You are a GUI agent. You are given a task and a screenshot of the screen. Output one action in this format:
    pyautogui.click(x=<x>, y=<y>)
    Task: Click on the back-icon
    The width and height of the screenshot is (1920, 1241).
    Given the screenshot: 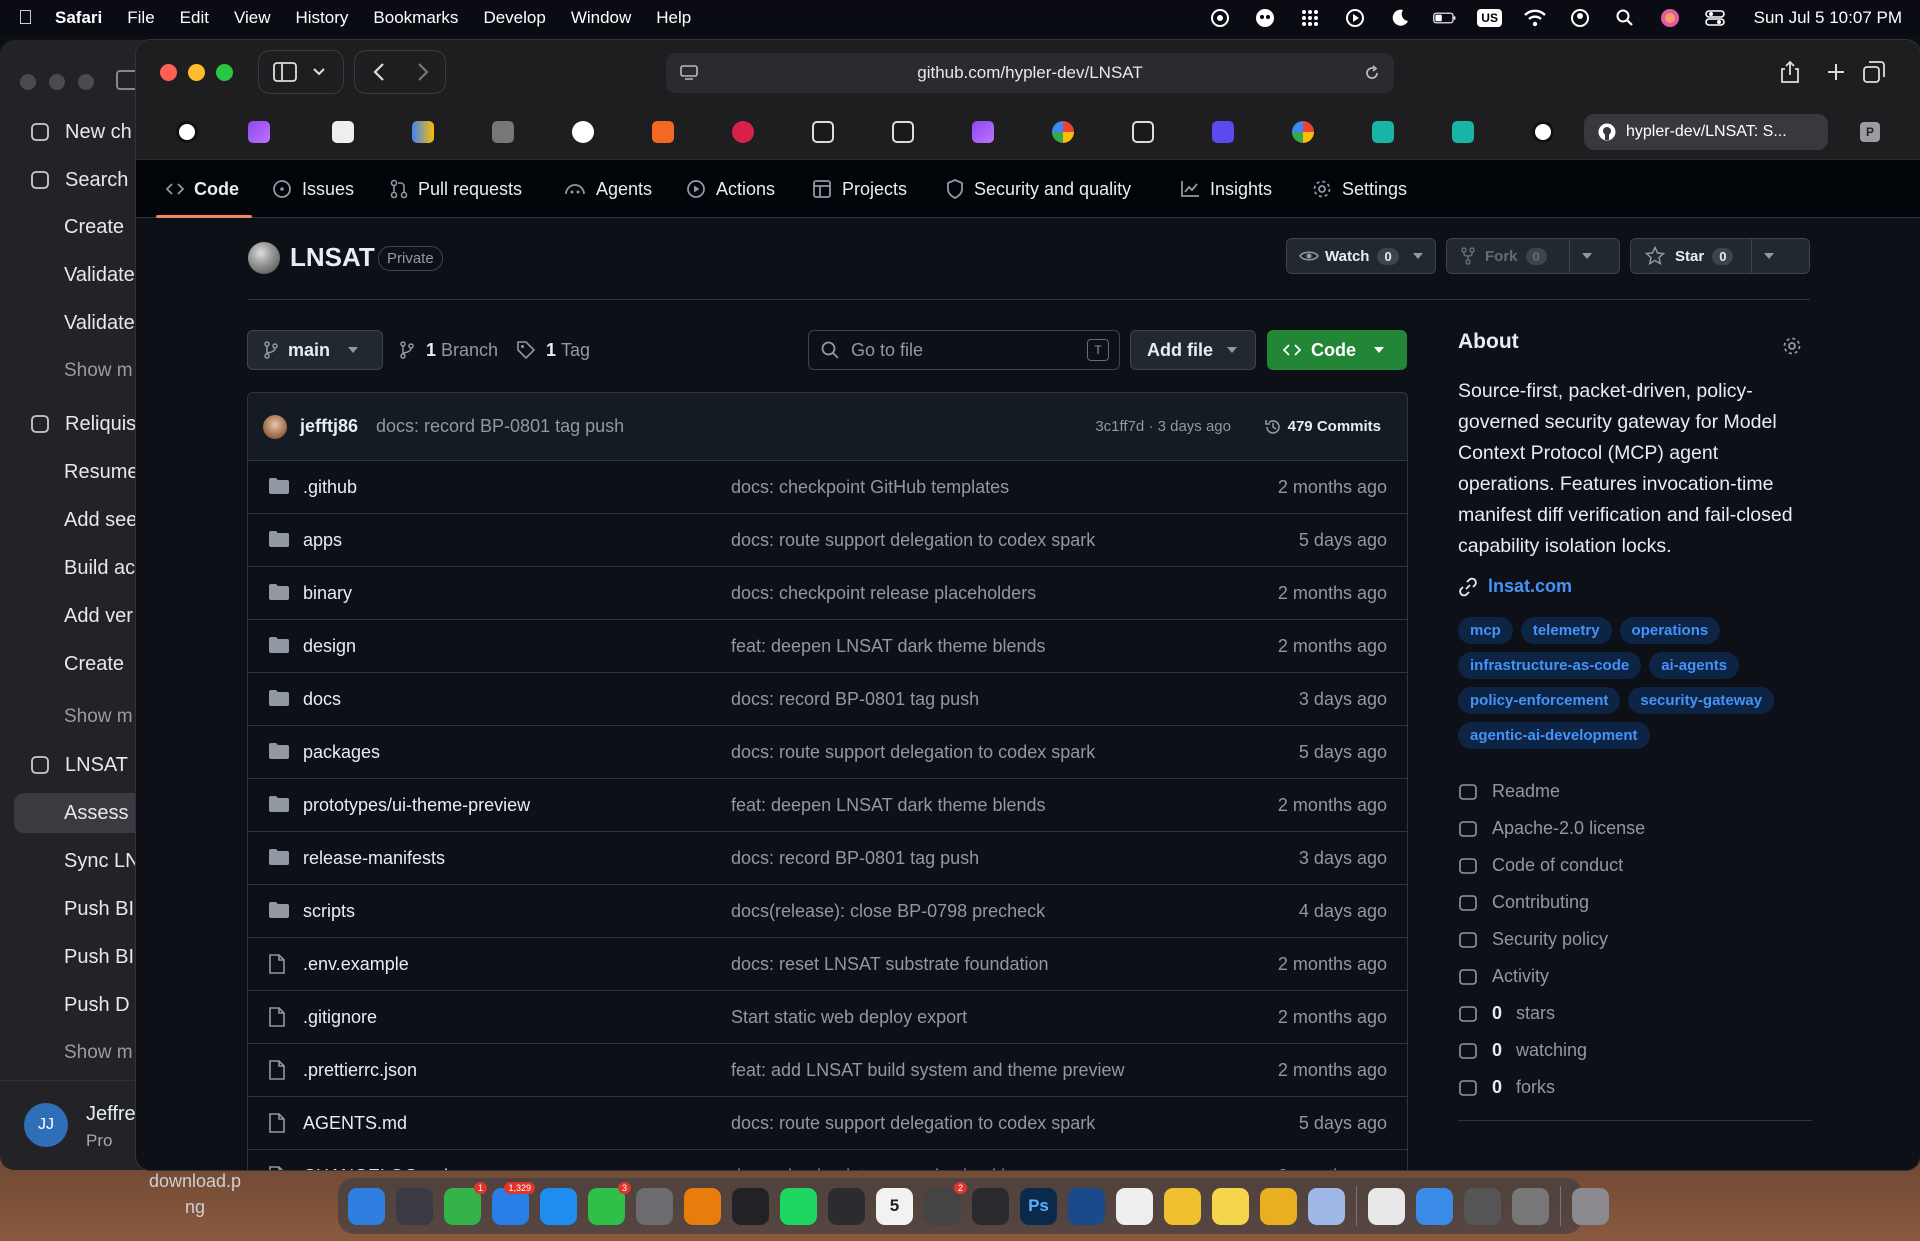 What is the action you would take?
    pyautogui.click(x=379, y=72)
    